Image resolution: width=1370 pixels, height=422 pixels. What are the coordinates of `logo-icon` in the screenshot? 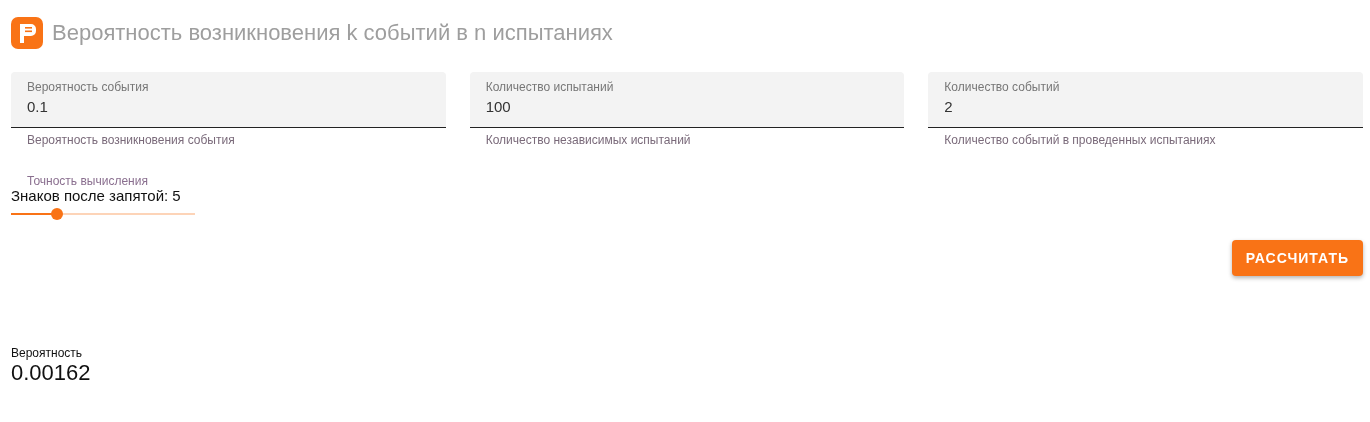 It's located at (27, 33).